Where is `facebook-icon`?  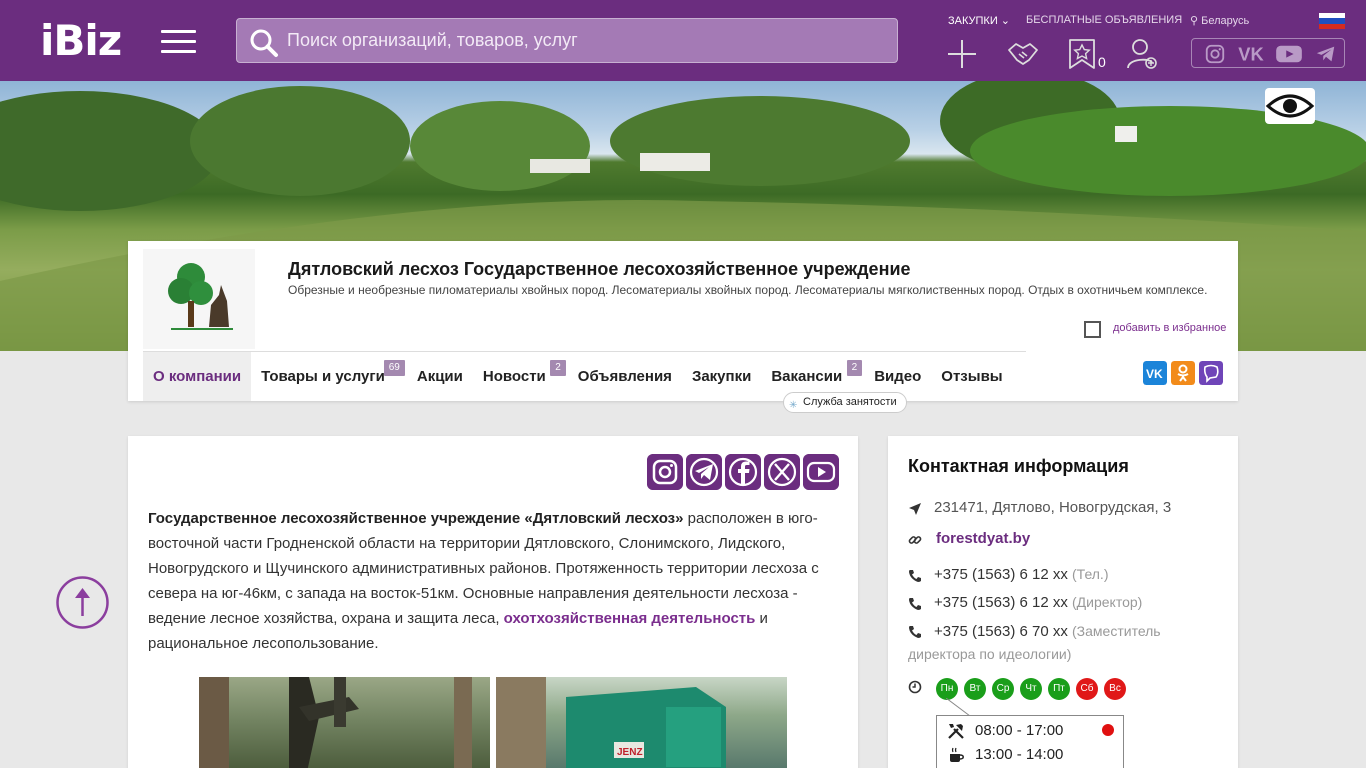 facebook-icon is located at coordinates (743, 472).